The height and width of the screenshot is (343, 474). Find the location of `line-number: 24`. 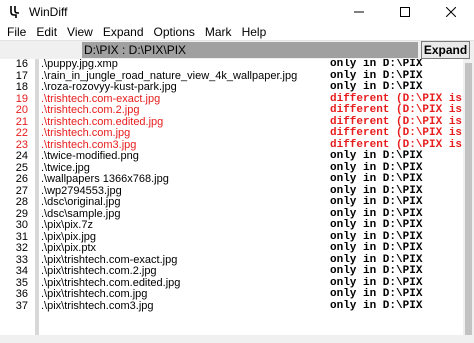

line-number: 24 is located at coordinates (21, 156).